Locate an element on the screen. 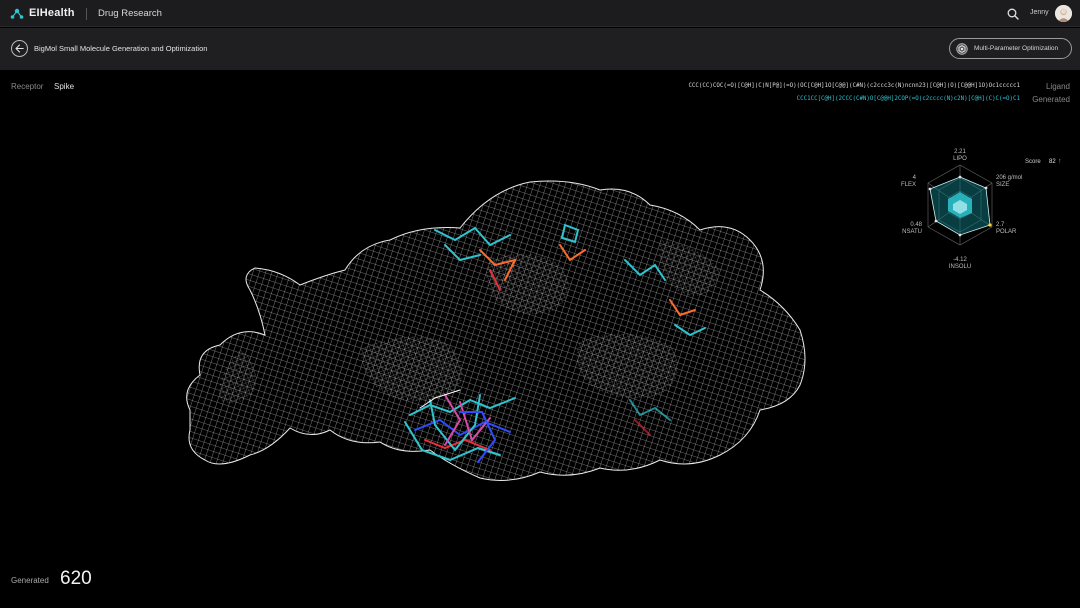 This screenshot has height=608, width=1080. prop-polar: 2.7 POLAR is located at coordinates (1006, 229).